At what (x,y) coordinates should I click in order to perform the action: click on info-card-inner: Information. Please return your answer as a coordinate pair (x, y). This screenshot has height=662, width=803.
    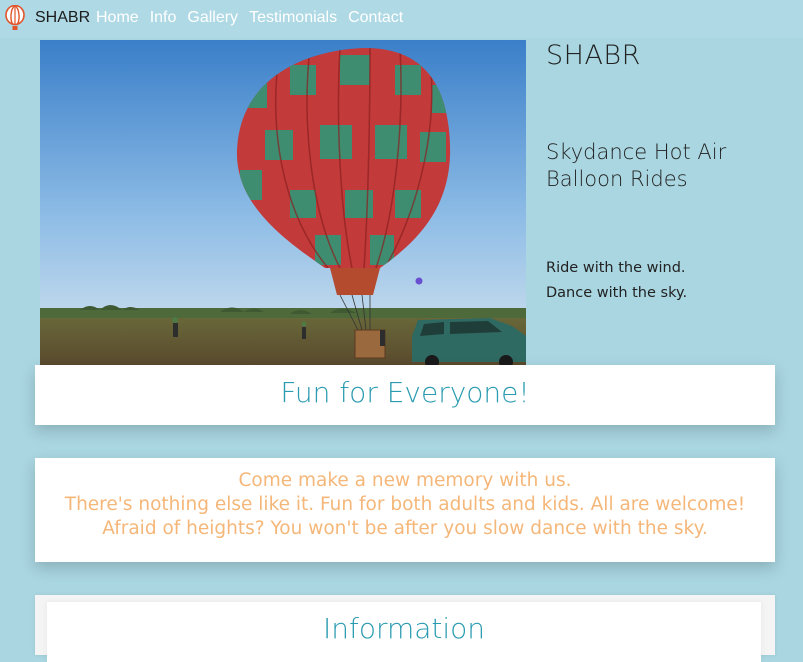
    Looking at the image, I should click on (404, 632).